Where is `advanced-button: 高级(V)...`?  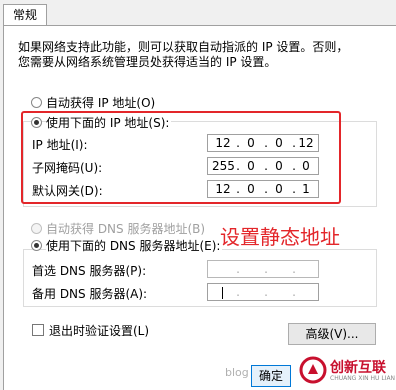 advanced-button: 高级(V)... is located at coordinates (332, 334).